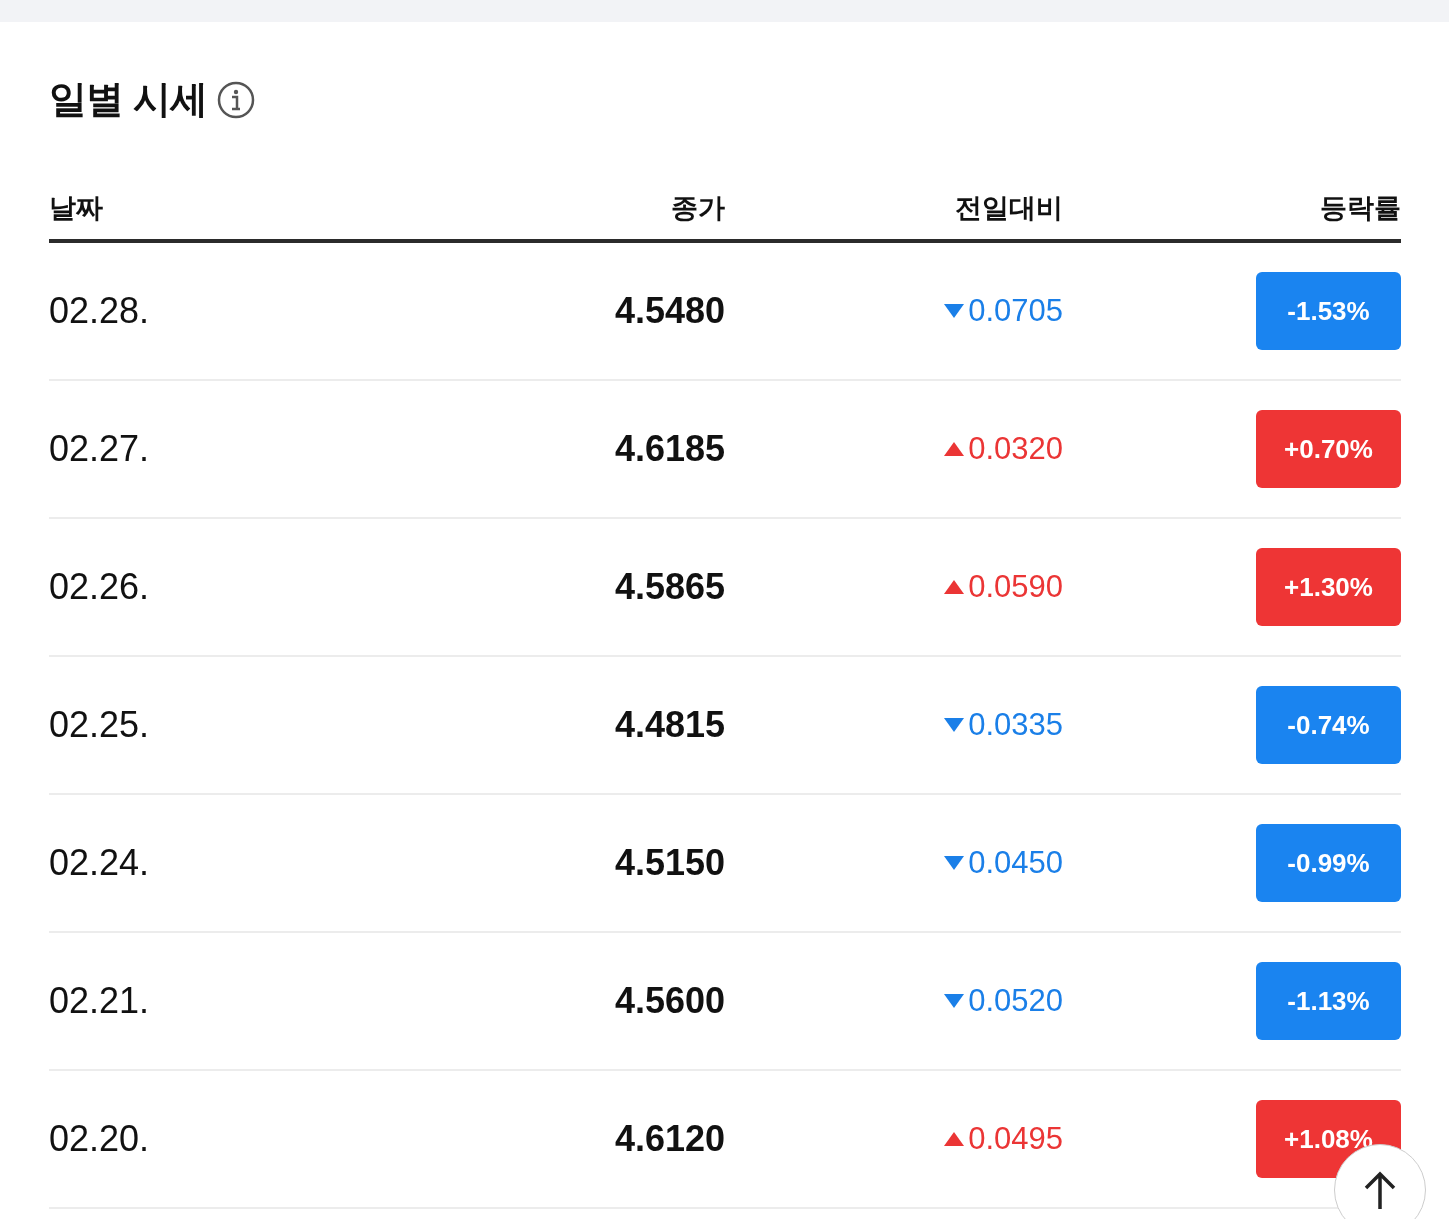  Describe the element at coordinates (100, 1139) in the screenshot. I see `date-cell-text: 02.20.` at that location.